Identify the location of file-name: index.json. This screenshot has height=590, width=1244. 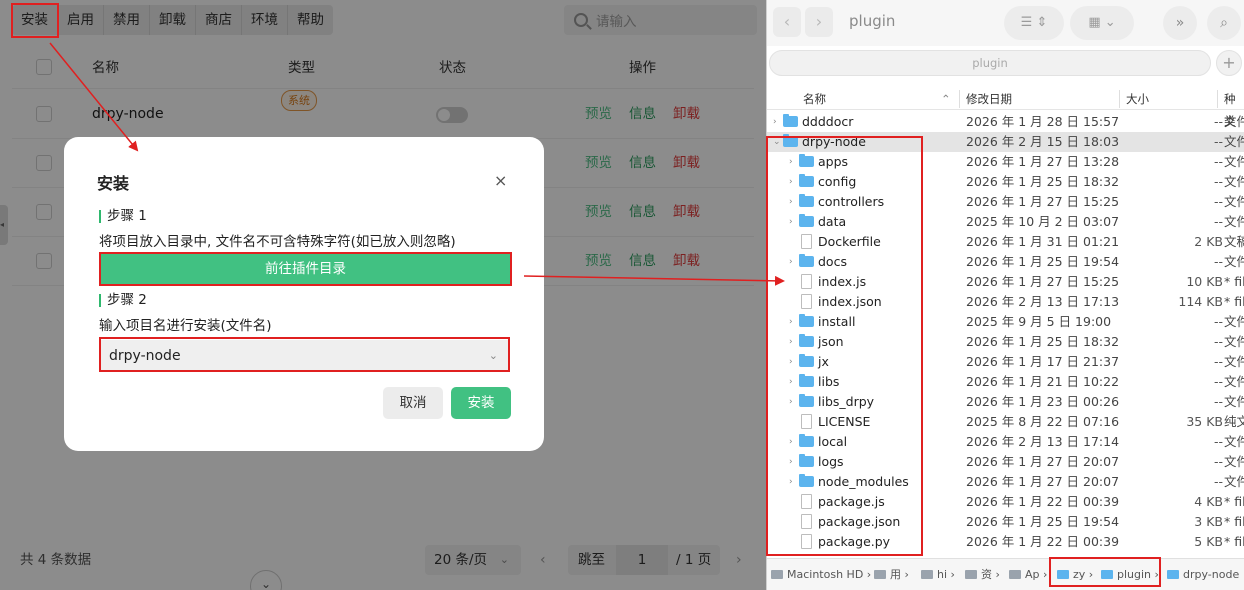
(850, 301).